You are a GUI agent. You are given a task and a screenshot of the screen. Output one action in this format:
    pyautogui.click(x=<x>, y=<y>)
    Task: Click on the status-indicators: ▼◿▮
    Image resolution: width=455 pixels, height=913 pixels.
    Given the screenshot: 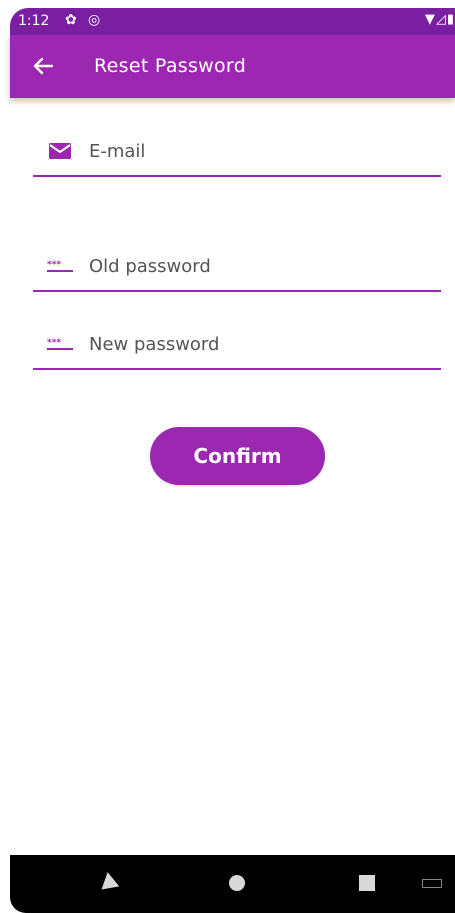 What is the action you would take?
    pyautogui.click(x=440, y=19)
    